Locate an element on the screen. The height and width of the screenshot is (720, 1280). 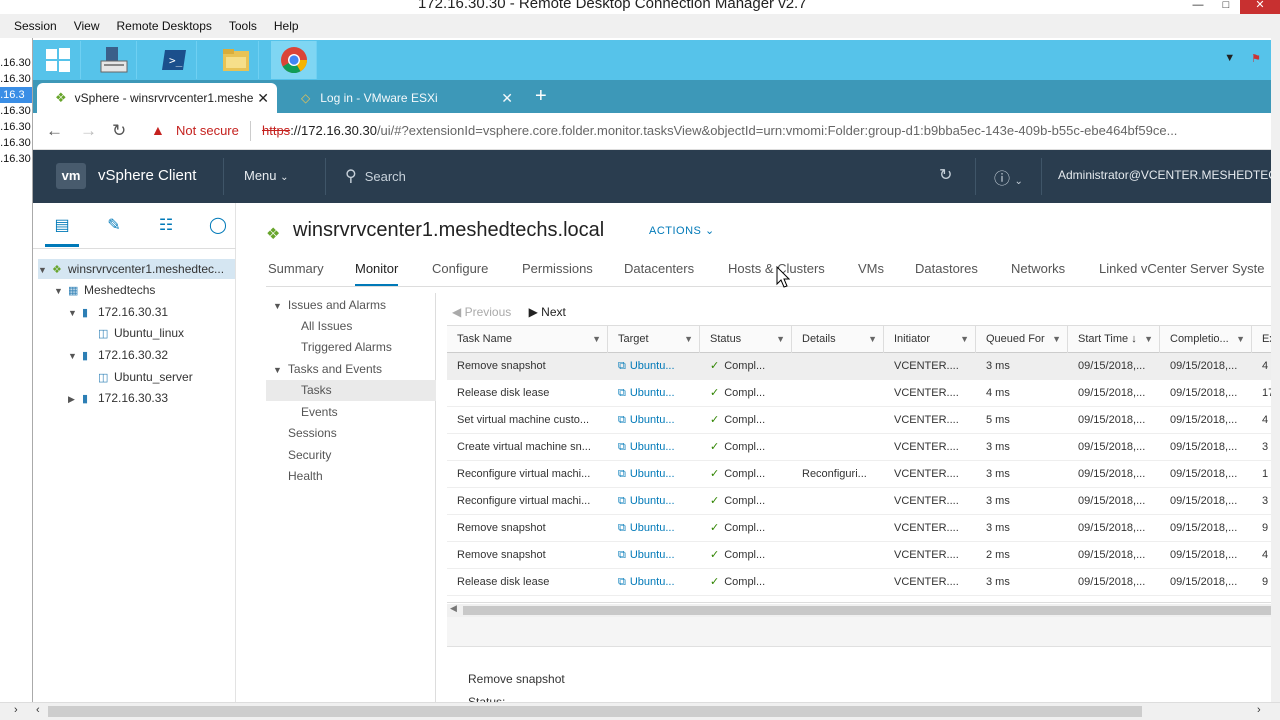
tree-item-host: ▼ ▮ 172.16.30.31 is located at coordinates (118, 312).